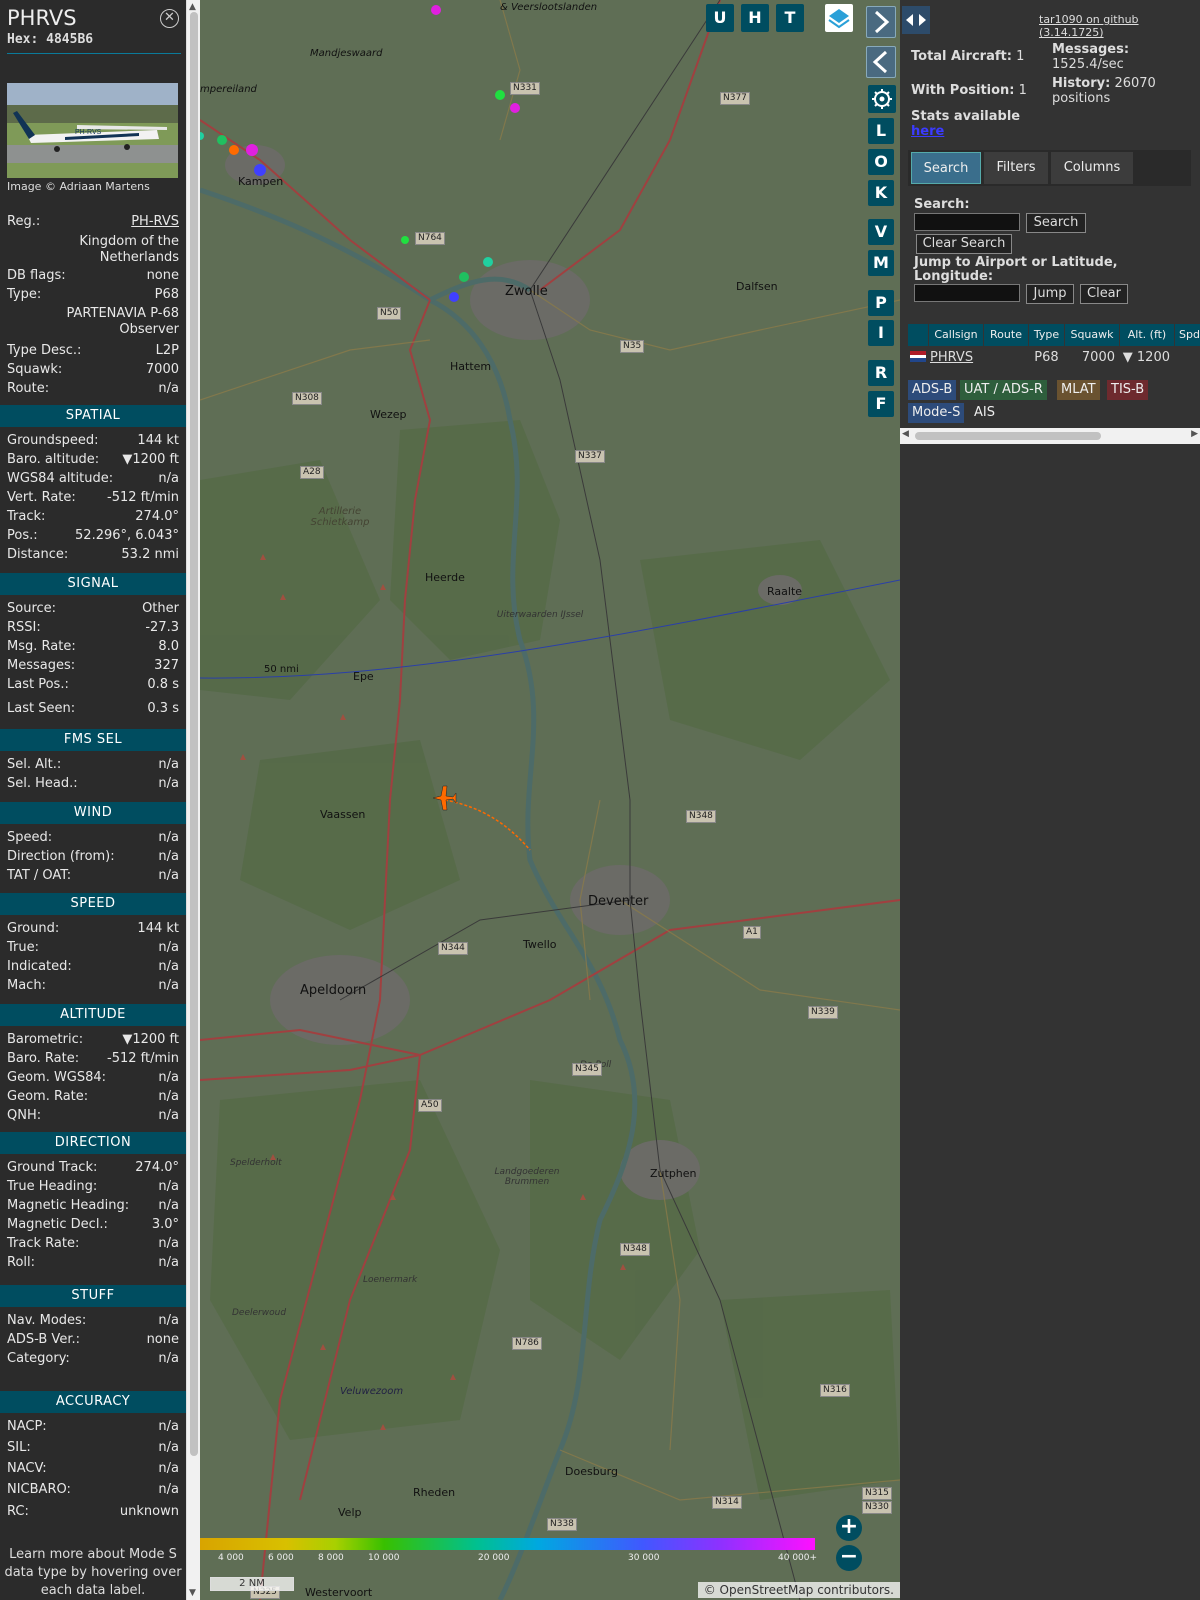 The height and width of the screenshot is (1600, 1200). Describe the element at coordinates (1104, 294) in the screenshot. I see `clear-button: Clear` at that location.